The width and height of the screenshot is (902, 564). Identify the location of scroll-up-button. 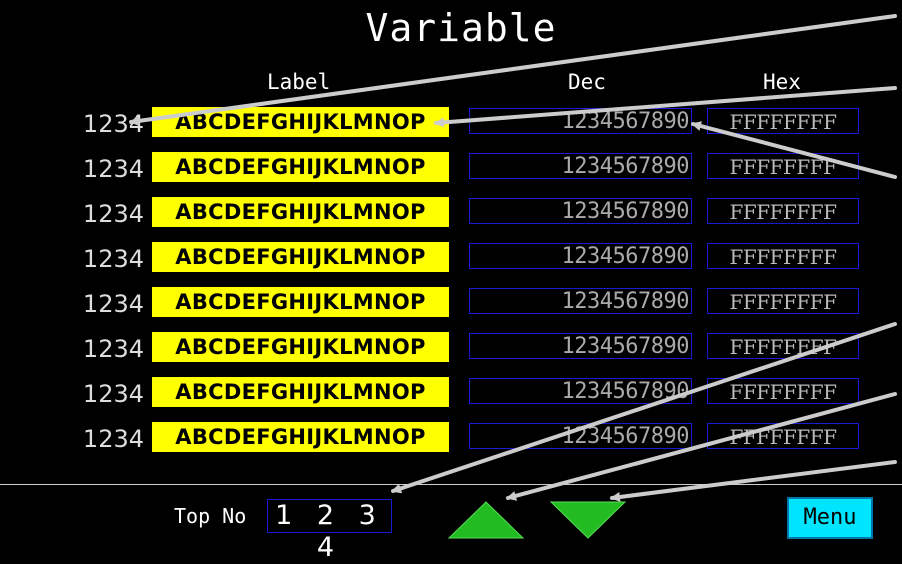
(486, 520).